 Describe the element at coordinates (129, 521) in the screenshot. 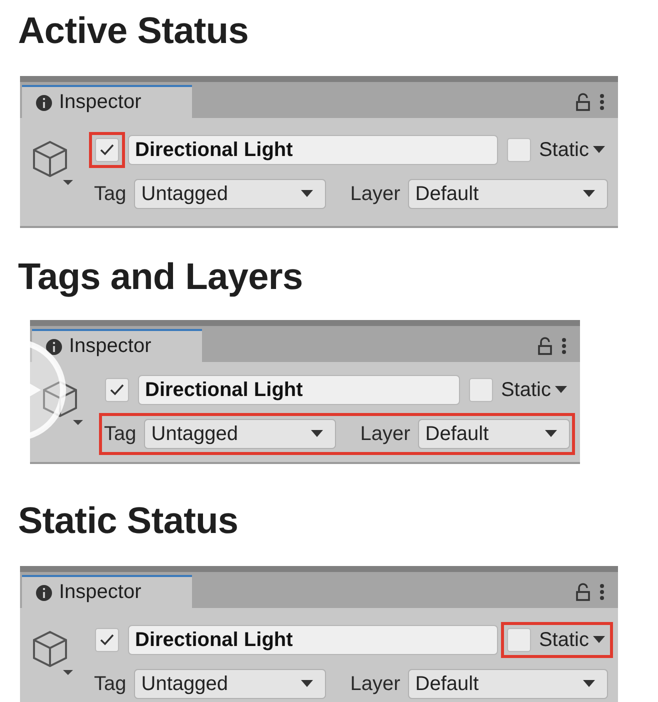

I see `section-heading: Static Status` at that location.